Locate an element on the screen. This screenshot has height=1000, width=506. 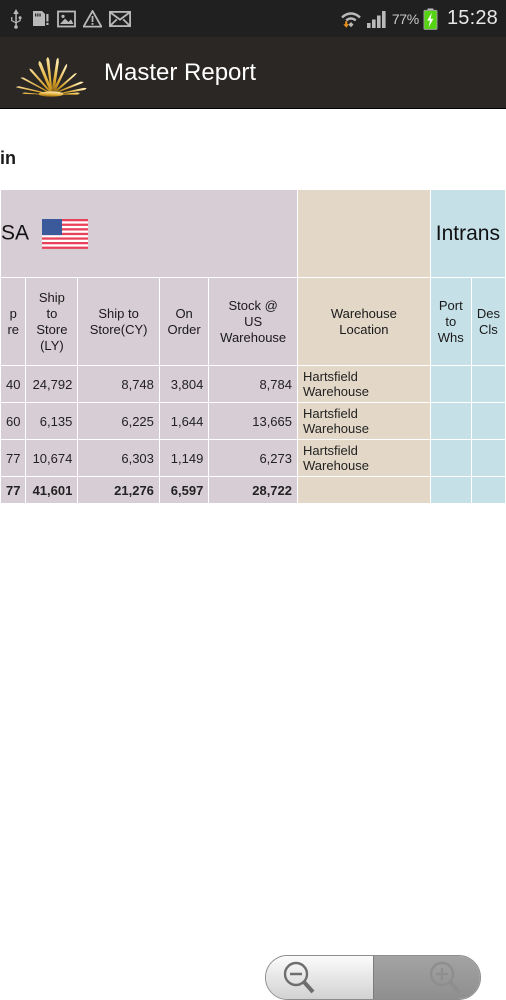
column-header-on-order: On Order is located at coordinates (184, 321).